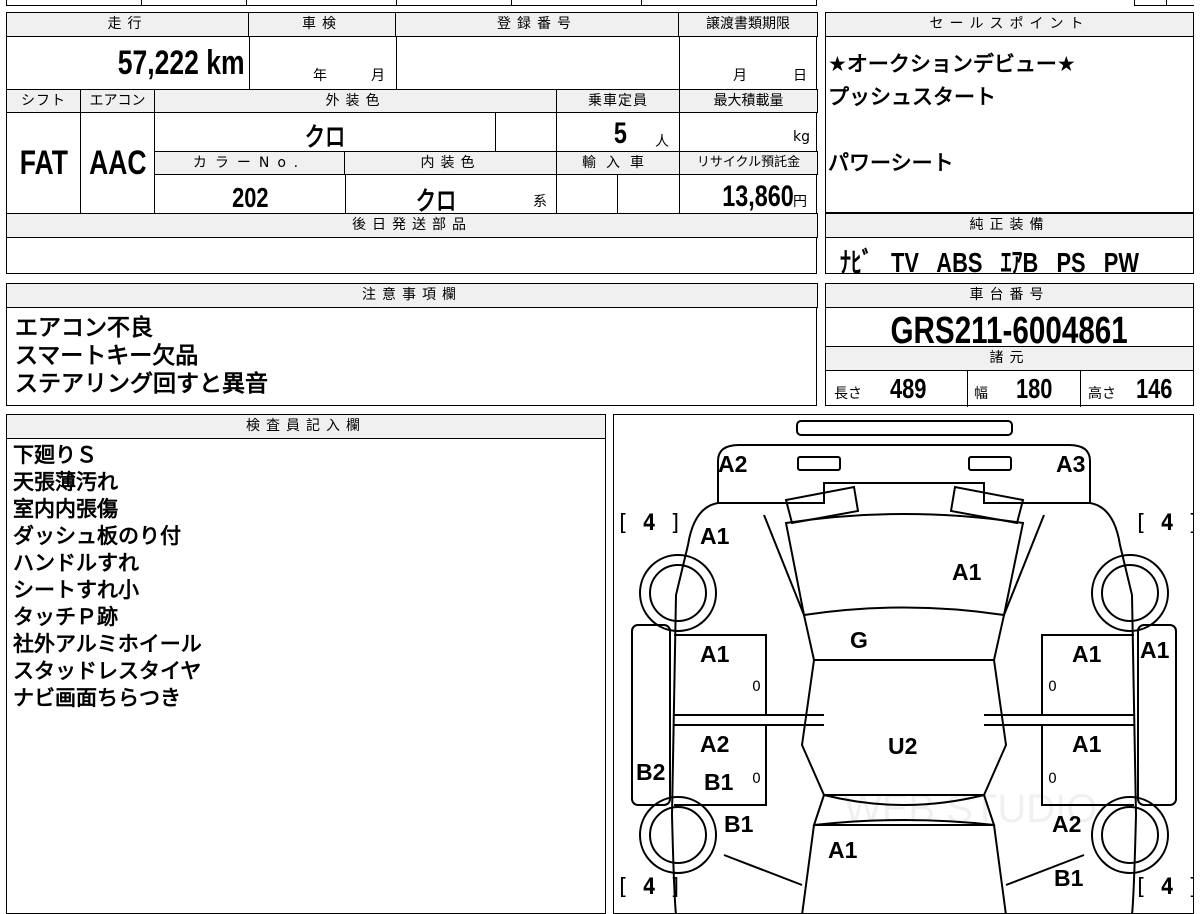  Describe the element at coordinates (715, 654) in the screenshot. I see `diagram-label-front-left-door: A1` at that location.